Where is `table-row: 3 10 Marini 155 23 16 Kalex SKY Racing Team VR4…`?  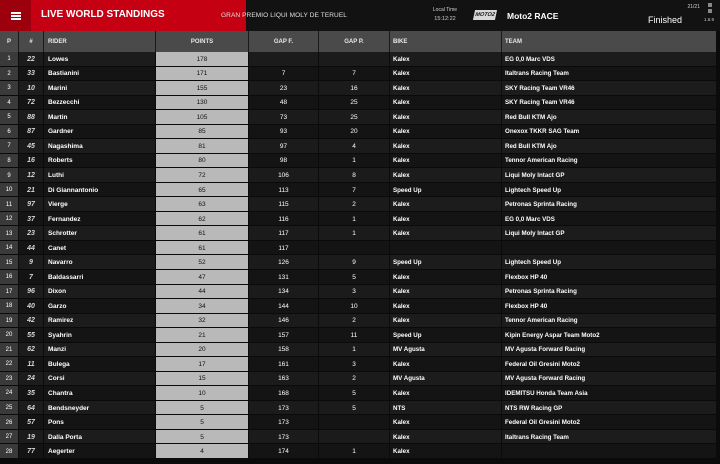
table-row: 3 10 Marini 155 23 16 Kalex SKY Racing Team VR4… is located at coordinates (358, 88).